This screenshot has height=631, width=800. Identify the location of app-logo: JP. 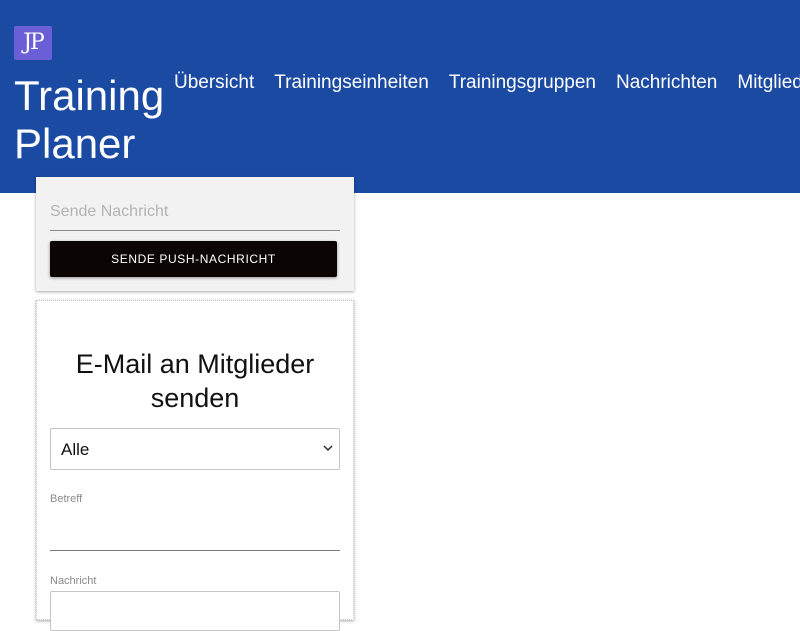
(33, 43).